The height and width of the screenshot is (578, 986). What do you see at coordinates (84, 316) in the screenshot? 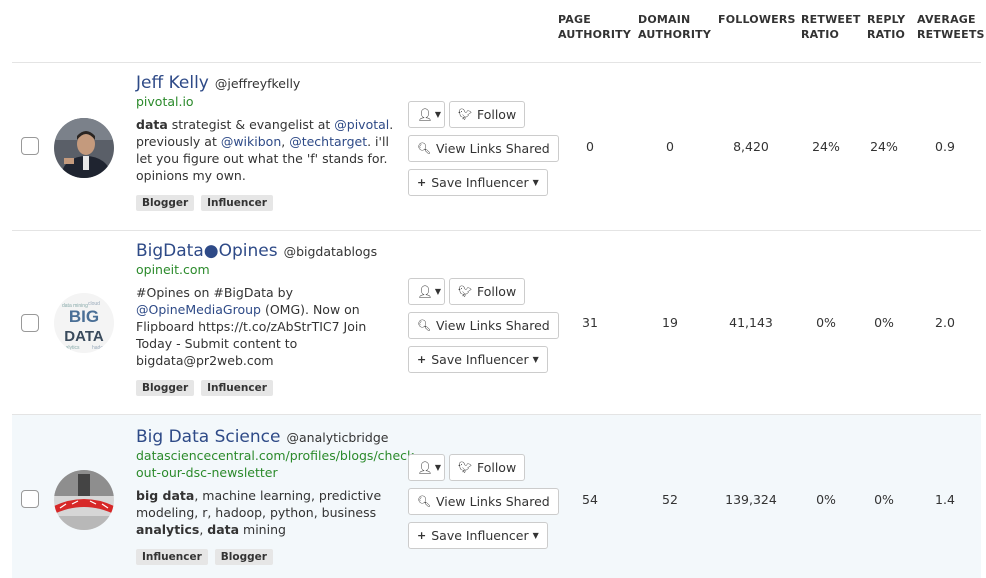
I see `svg-text: BIG` at bounding box center [84, 316].